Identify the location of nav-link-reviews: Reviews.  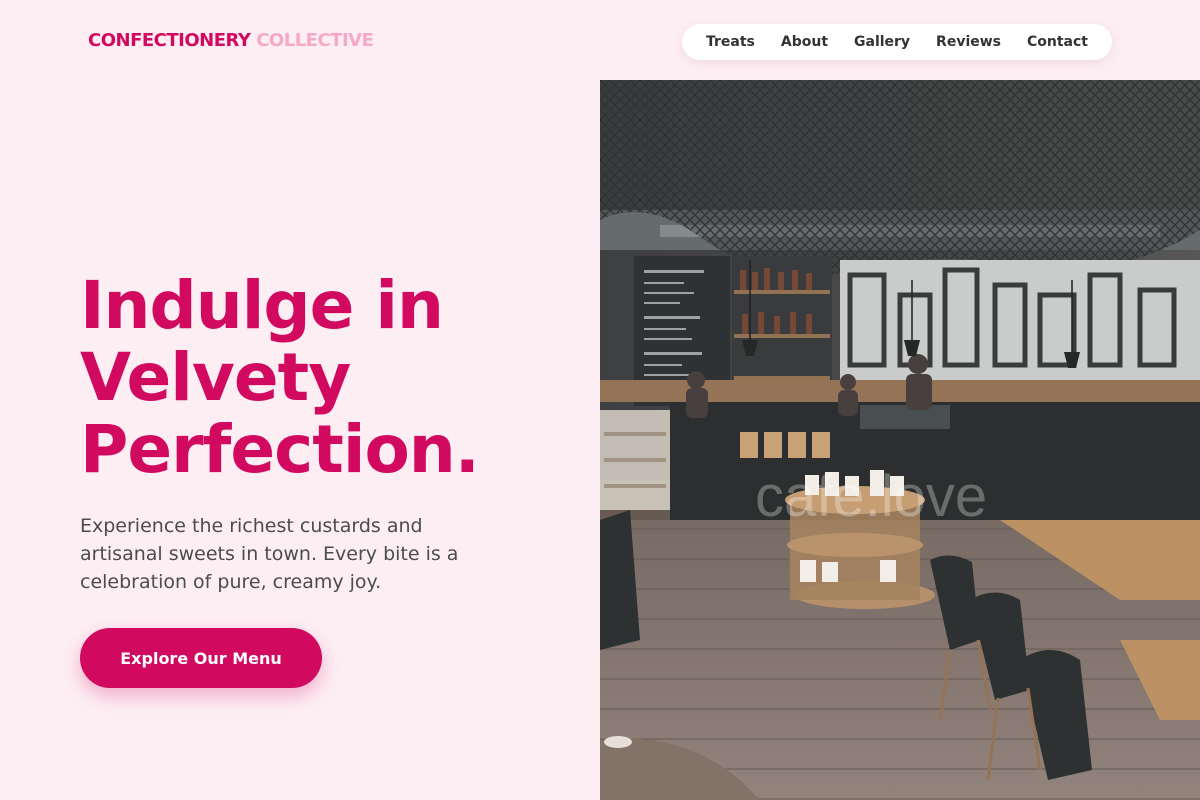
(968, 42).